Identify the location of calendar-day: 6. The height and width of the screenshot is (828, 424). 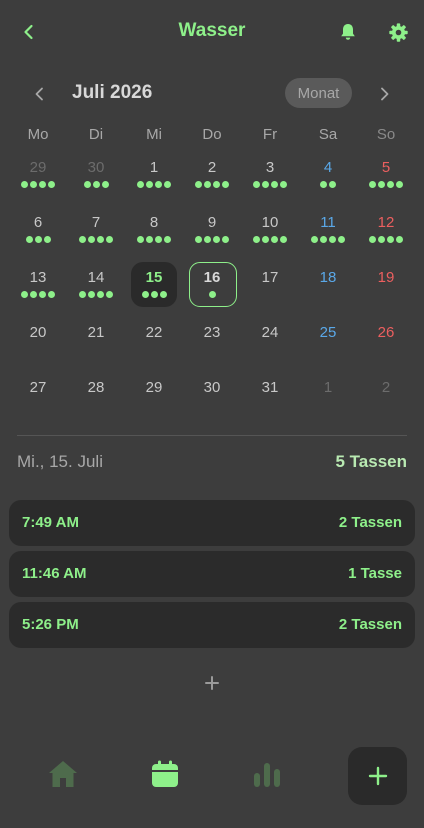
(38, 229).